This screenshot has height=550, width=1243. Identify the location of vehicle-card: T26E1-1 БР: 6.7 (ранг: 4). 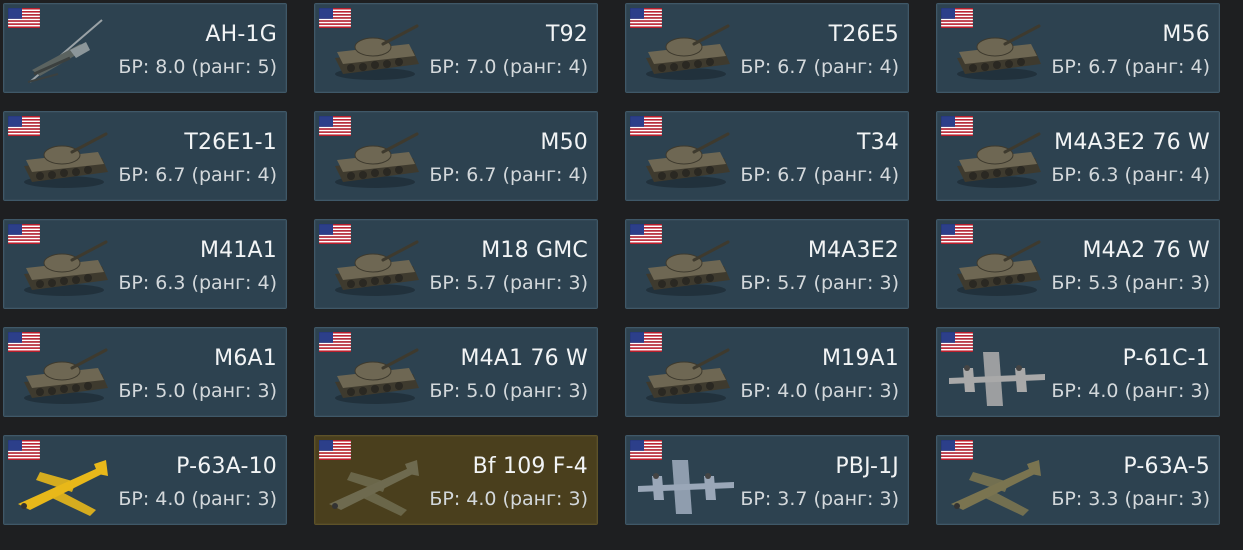
(145, 156).